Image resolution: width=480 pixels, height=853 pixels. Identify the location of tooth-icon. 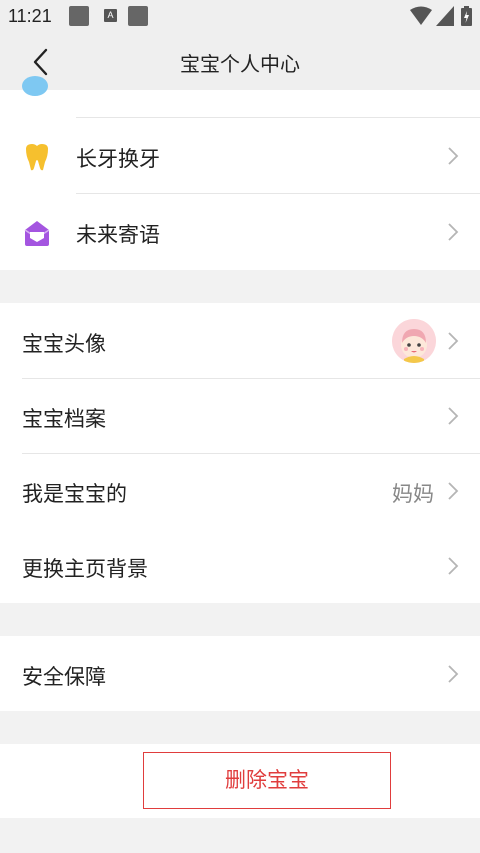
(37, 157).